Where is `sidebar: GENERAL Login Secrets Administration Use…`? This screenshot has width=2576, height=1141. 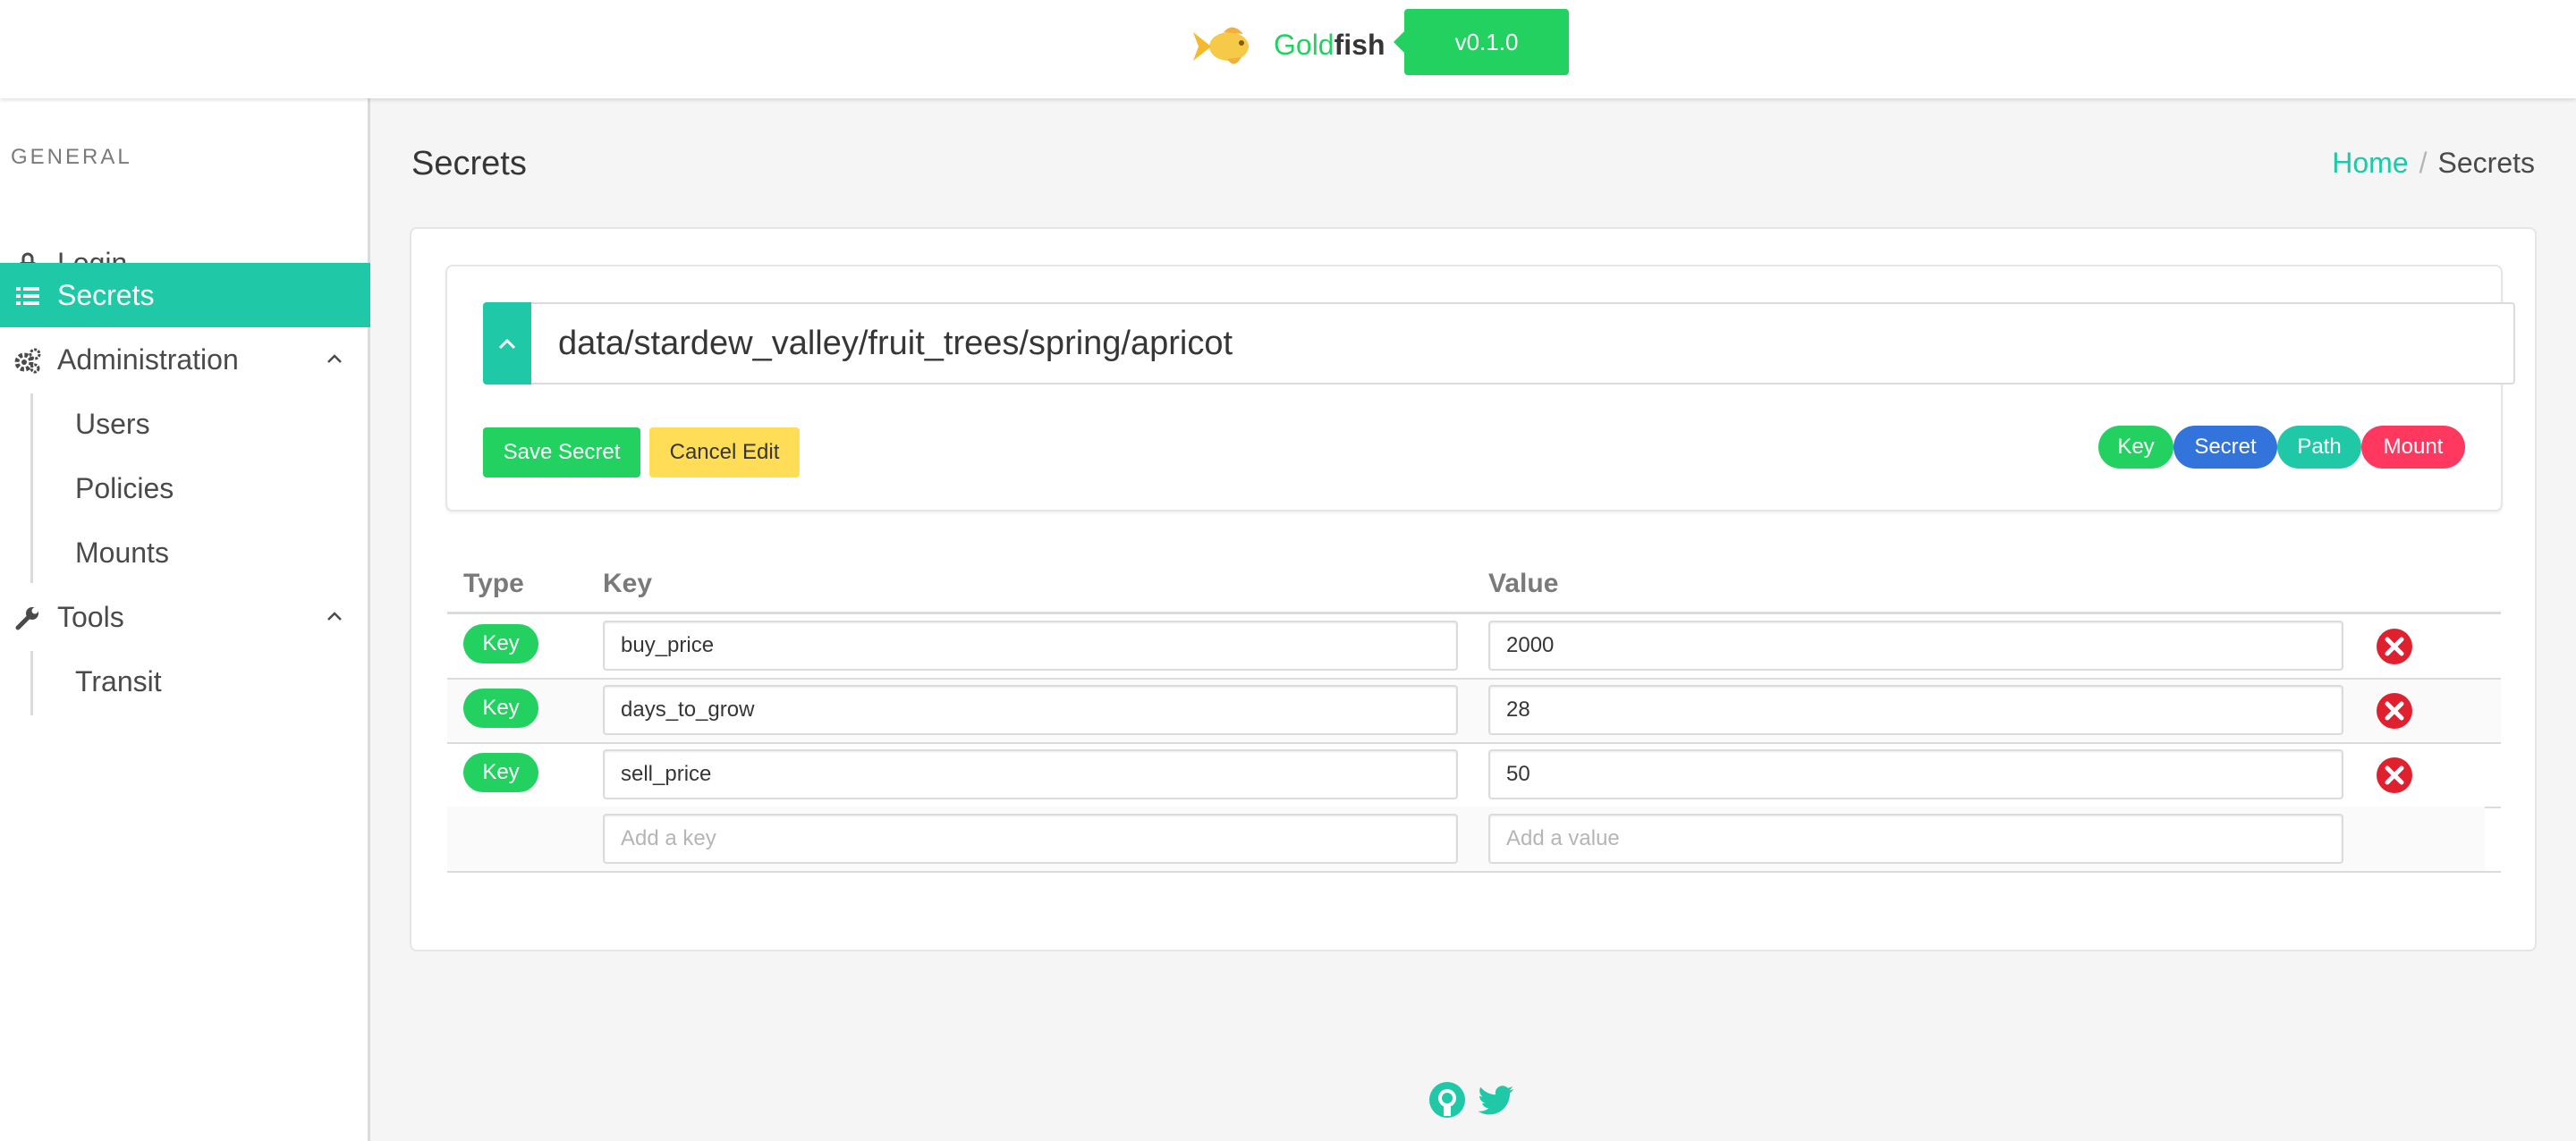
sidebar: GENERAL Login Secrets Administration Use… is located at coordinates (185, 619).